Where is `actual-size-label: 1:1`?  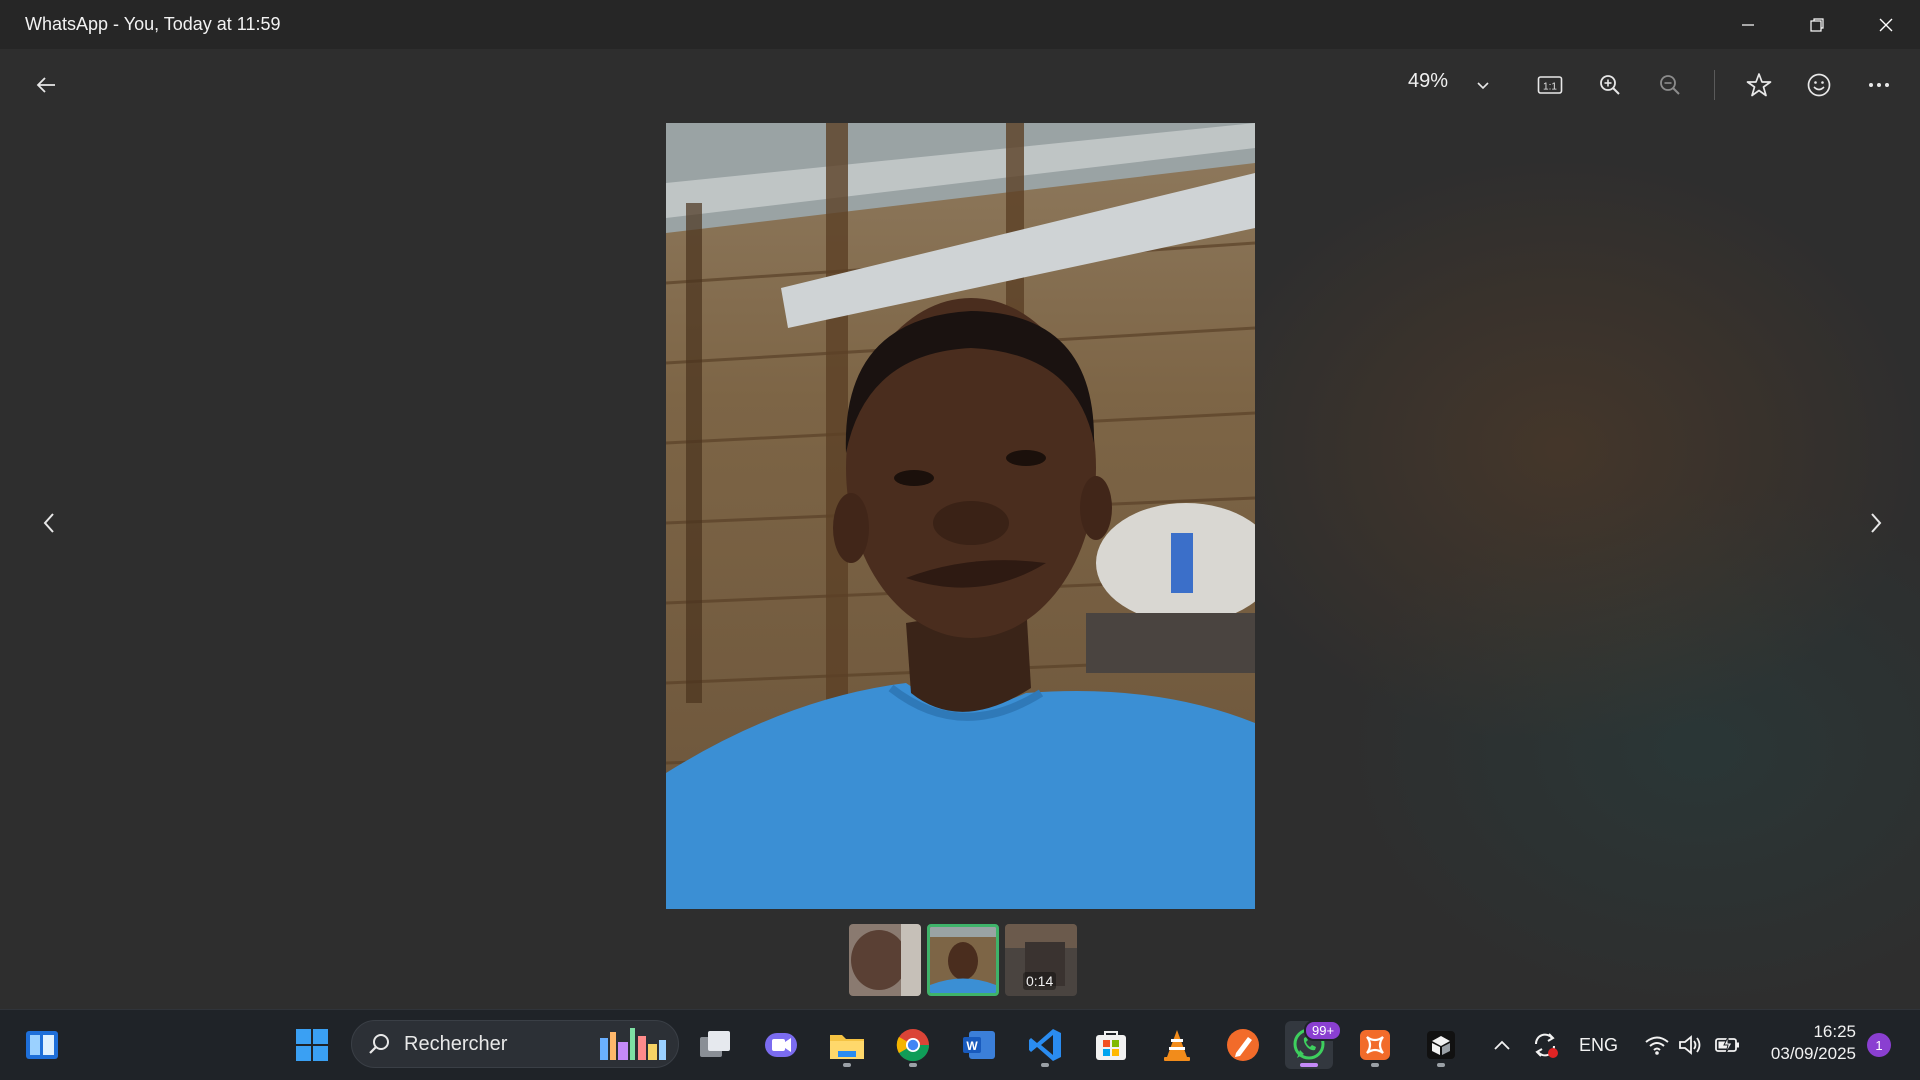 actual-size-label: 1:1 is located at coordinates (1550, 87).